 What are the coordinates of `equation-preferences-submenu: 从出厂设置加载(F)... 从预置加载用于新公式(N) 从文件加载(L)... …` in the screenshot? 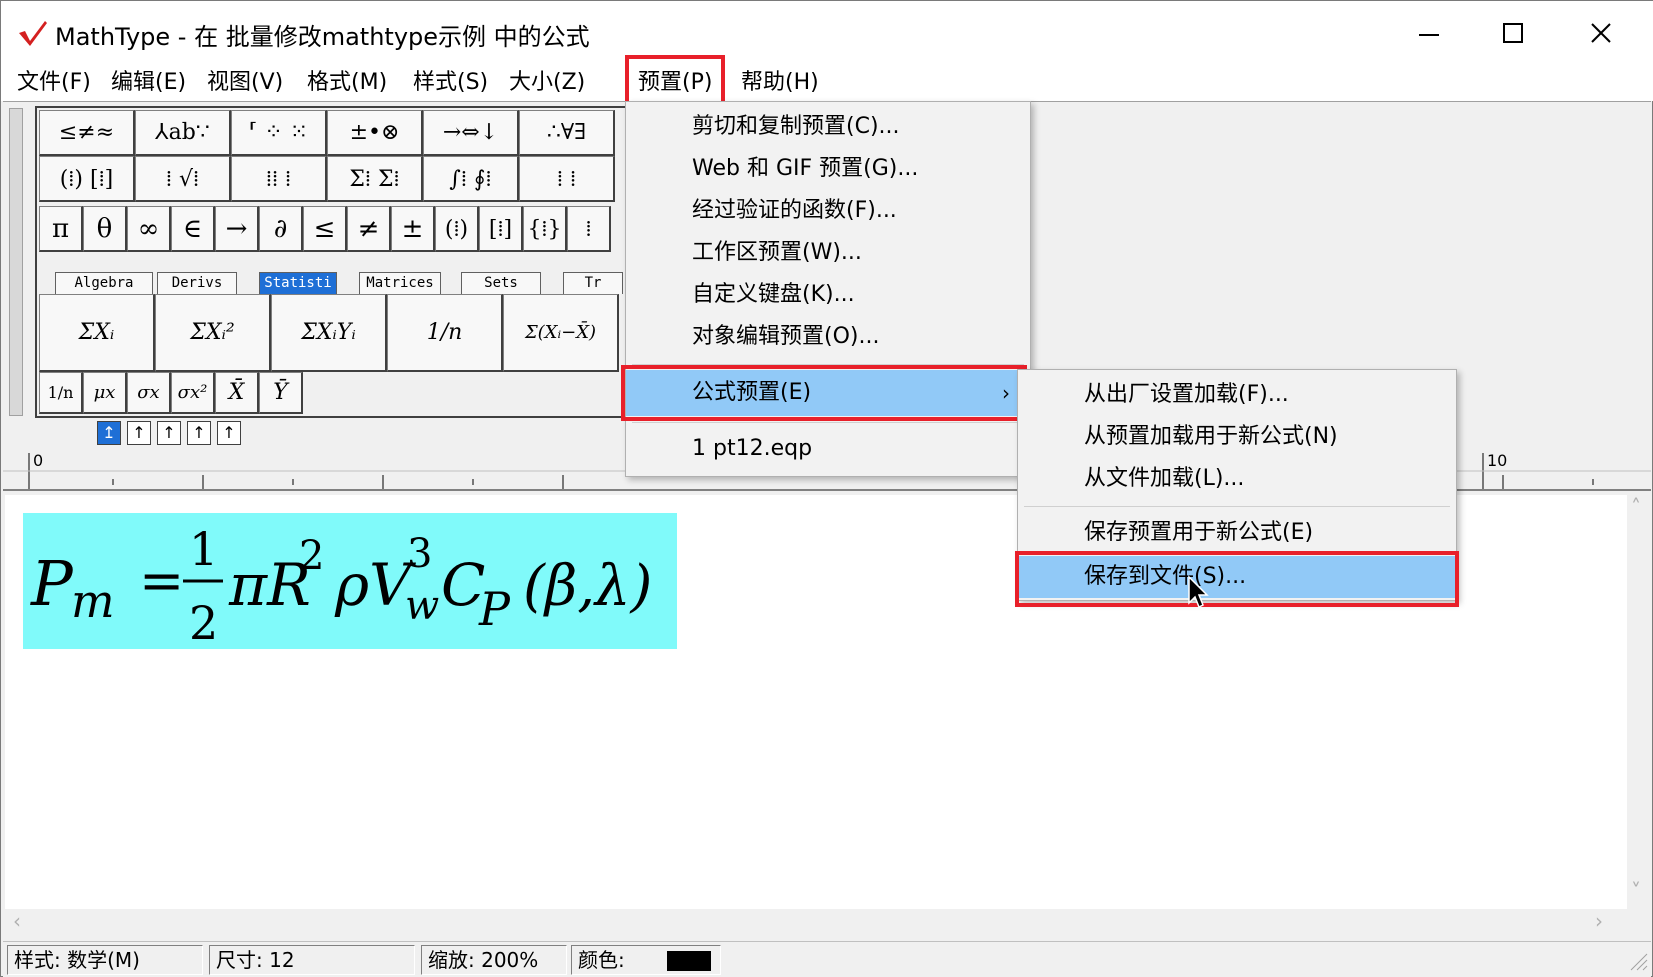 It's located at (1237, 485).